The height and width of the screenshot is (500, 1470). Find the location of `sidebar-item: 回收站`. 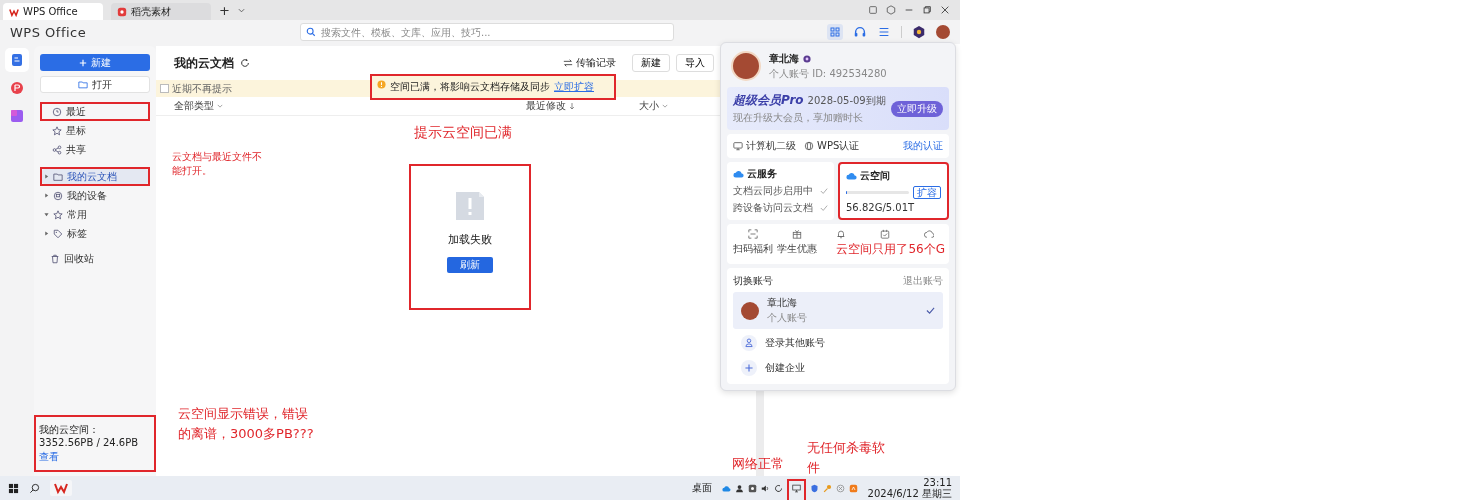

sidebar-item: 回收站 is located at coordinates (95, 258).